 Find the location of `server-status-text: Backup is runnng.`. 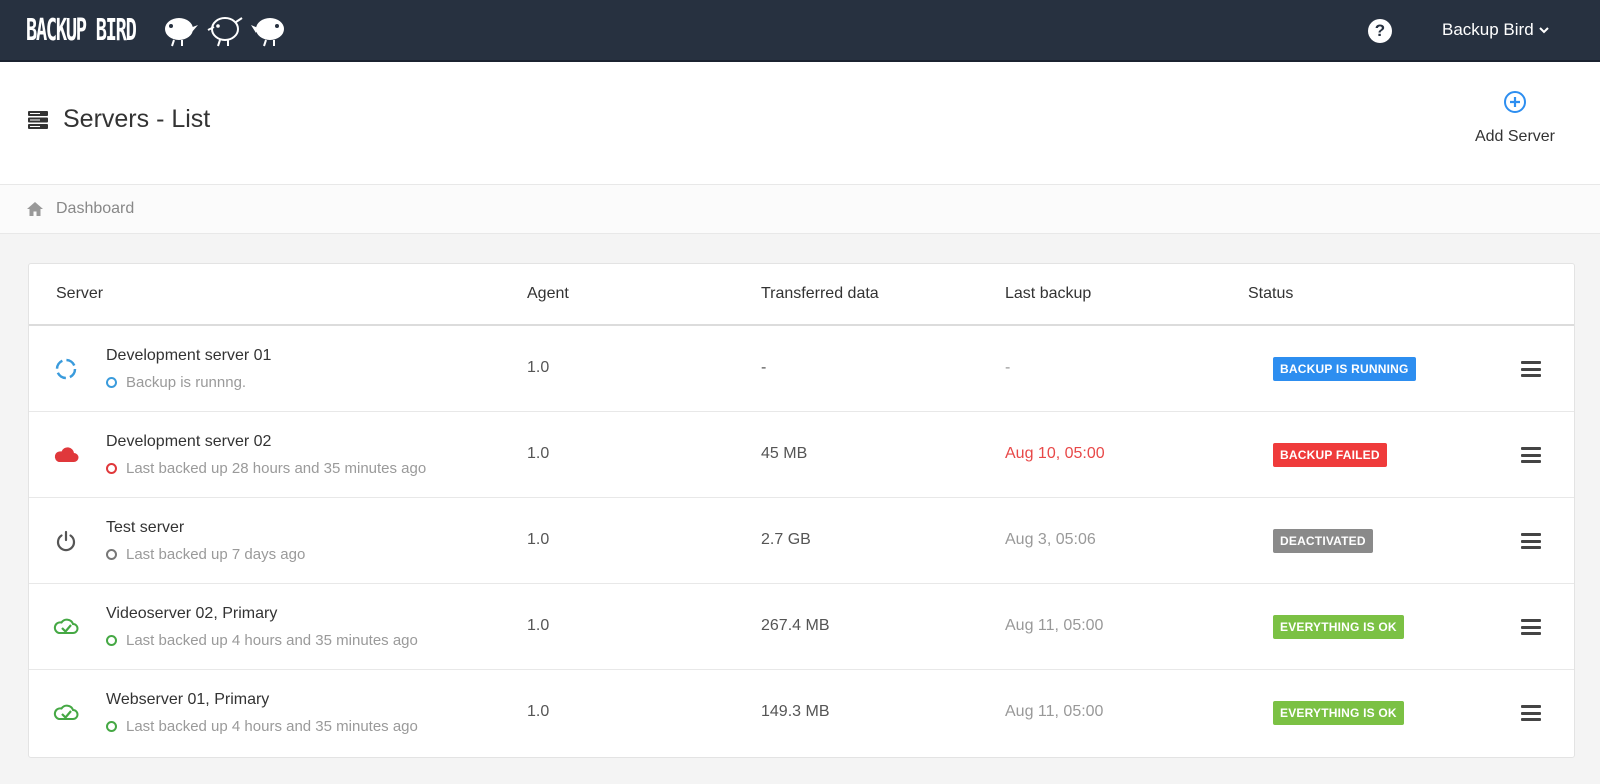

server-status-text: Backup is runnng. is located at coordinates (186, 382).